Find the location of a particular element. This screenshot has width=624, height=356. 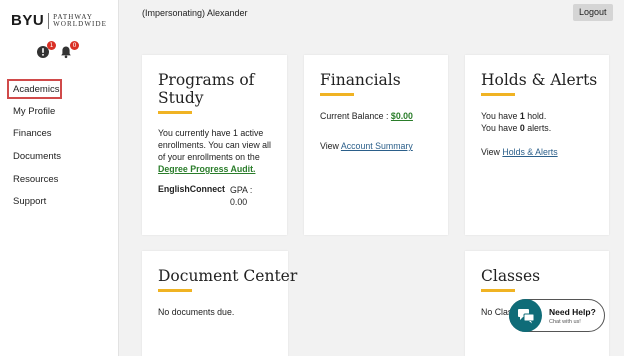

programs-accent-bar is located at coordinates (175, 112).